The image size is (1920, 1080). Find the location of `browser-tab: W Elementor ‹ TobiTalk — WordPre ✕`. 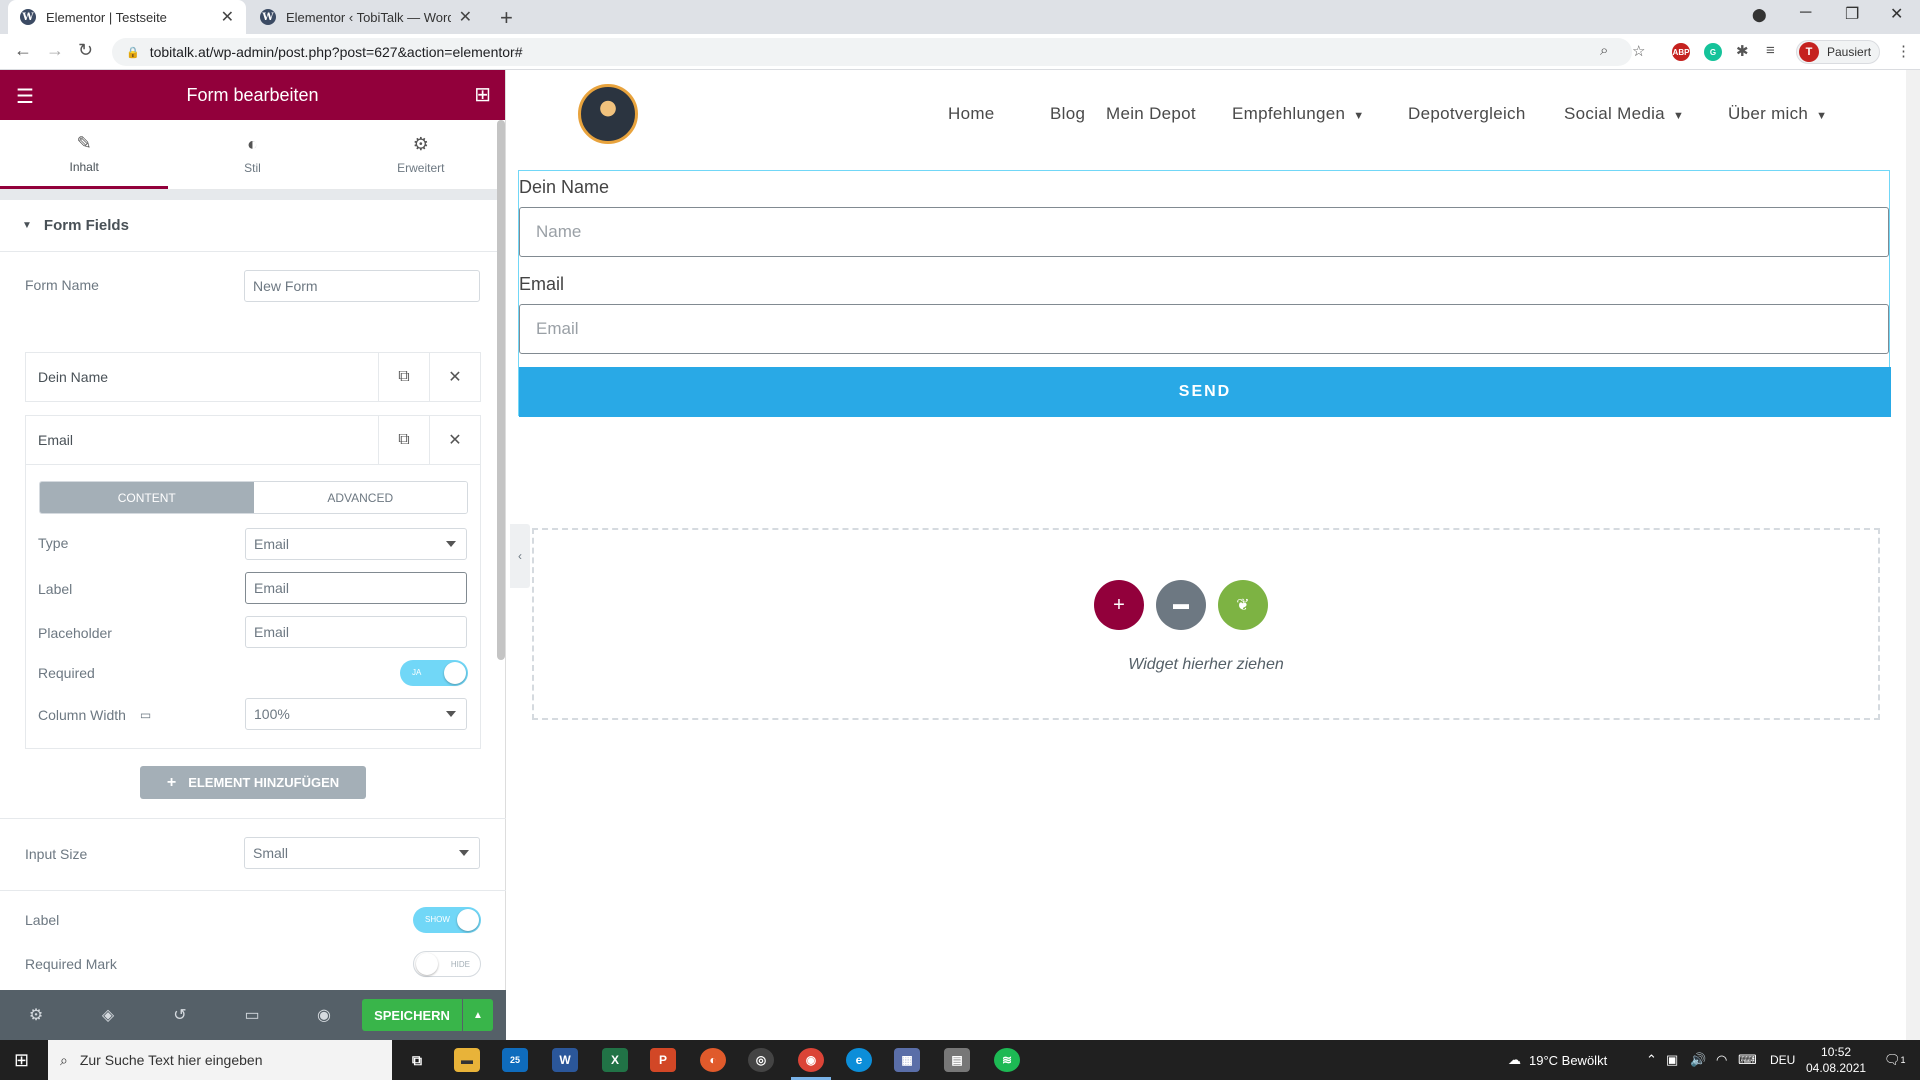

browser-tab: W Elementor ‹ TobiTalk — WordPre ✕ is located at coordinates (366, 17).